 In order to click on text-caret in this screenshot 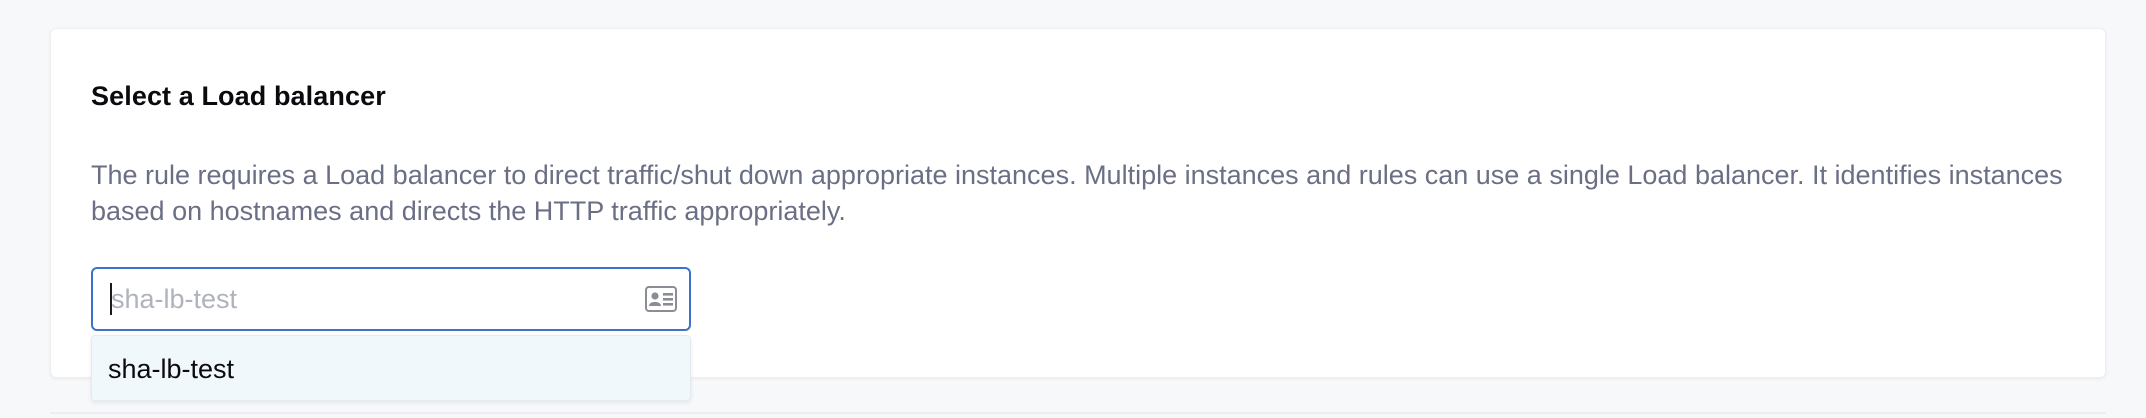, I will do `click(111, 299)`.